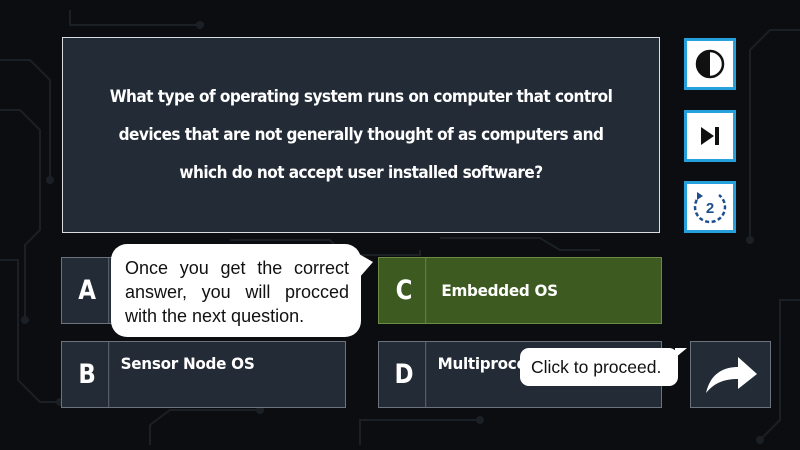  I want to click on contrast-icon, so click(710, 64).